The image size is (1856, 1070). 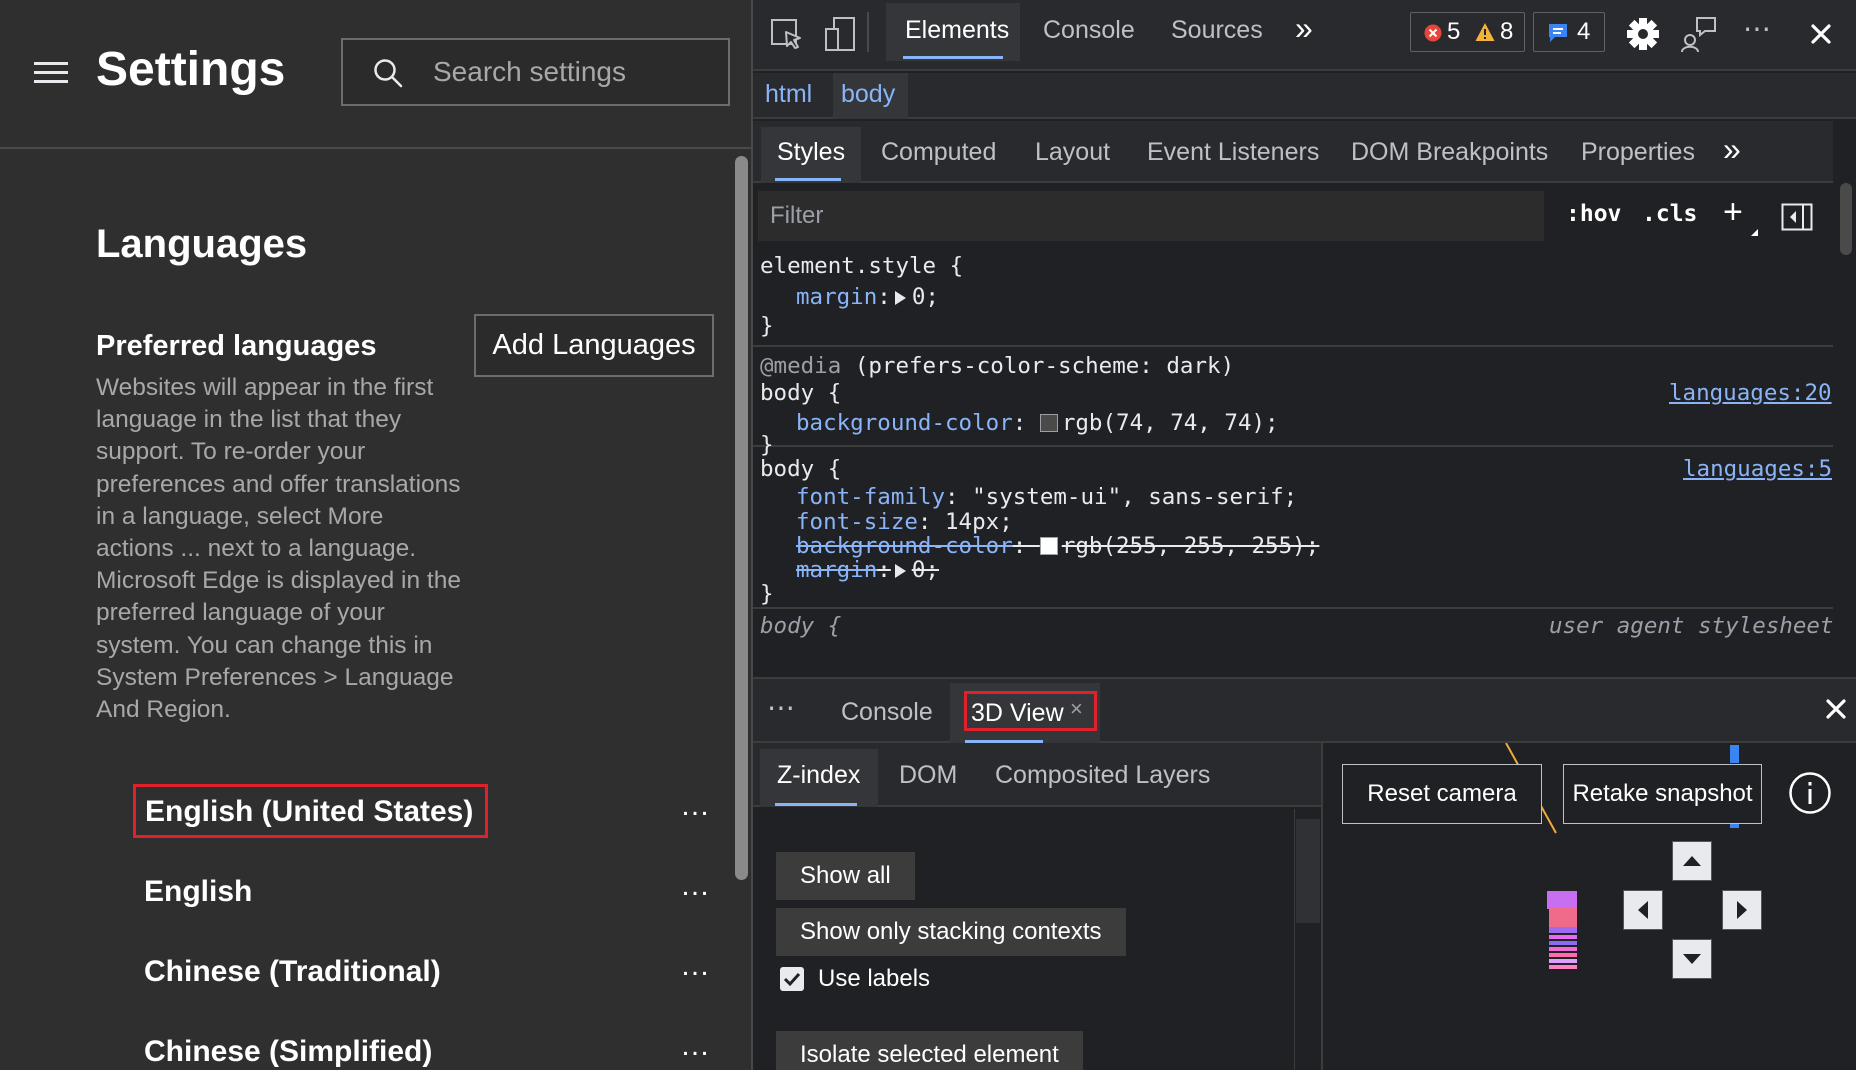 What do you see at coordinates (1593, 214) in the screenshot?
I see `hov-toggle: :hov` at bounding box center [1593, 214].